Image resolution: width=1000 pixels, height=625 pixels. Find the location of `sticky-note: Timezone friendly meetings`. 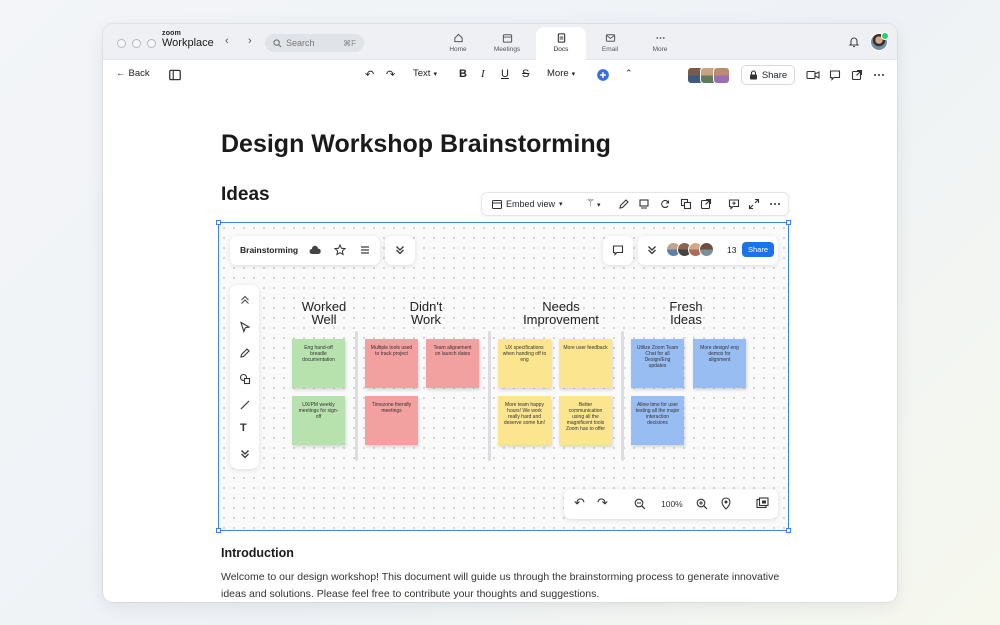

sticky-note: Timezone friendly meetings is located at coordinates (391, 420).